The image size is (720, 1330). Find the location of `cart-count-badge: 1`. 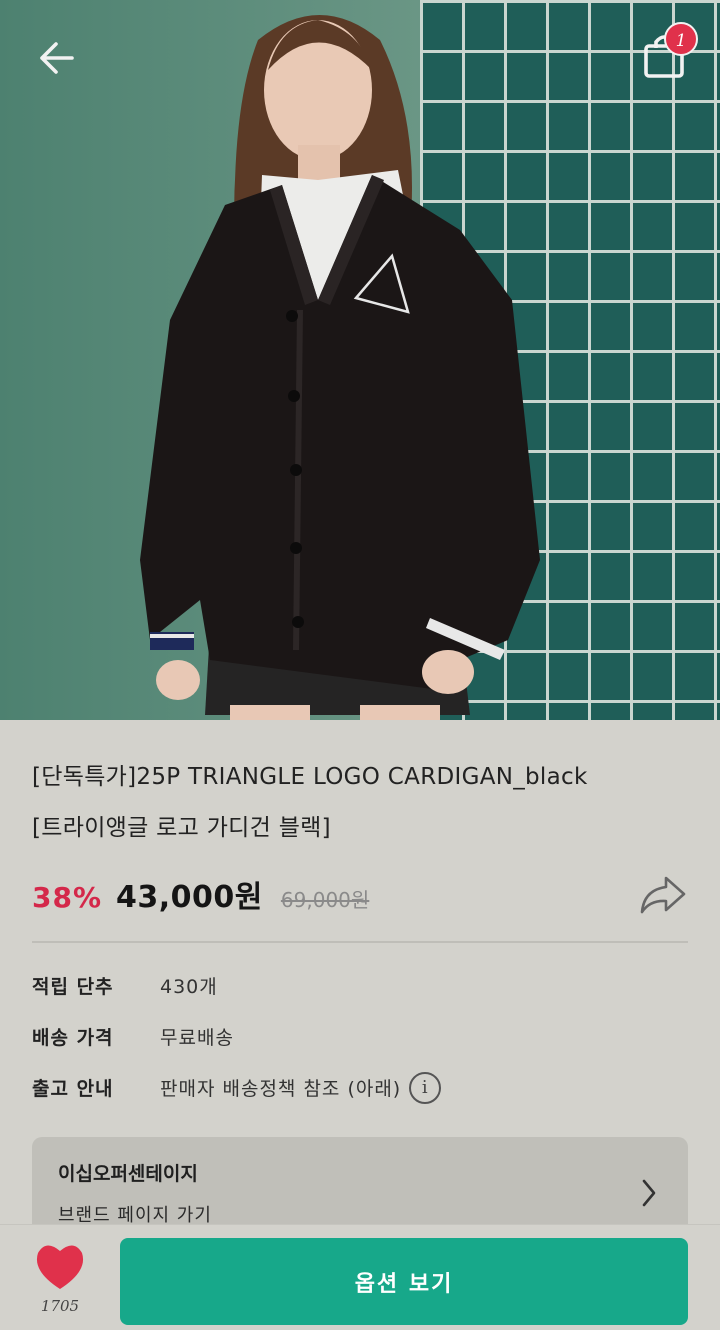

cart-count-badge: 1 is located at coordinates (681, 39).